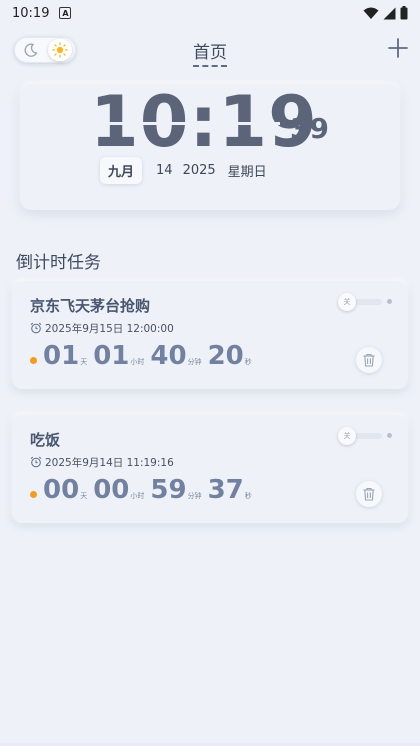 The image size is (420, 746). I want to click on clock-divider-line, so click(186, 123).